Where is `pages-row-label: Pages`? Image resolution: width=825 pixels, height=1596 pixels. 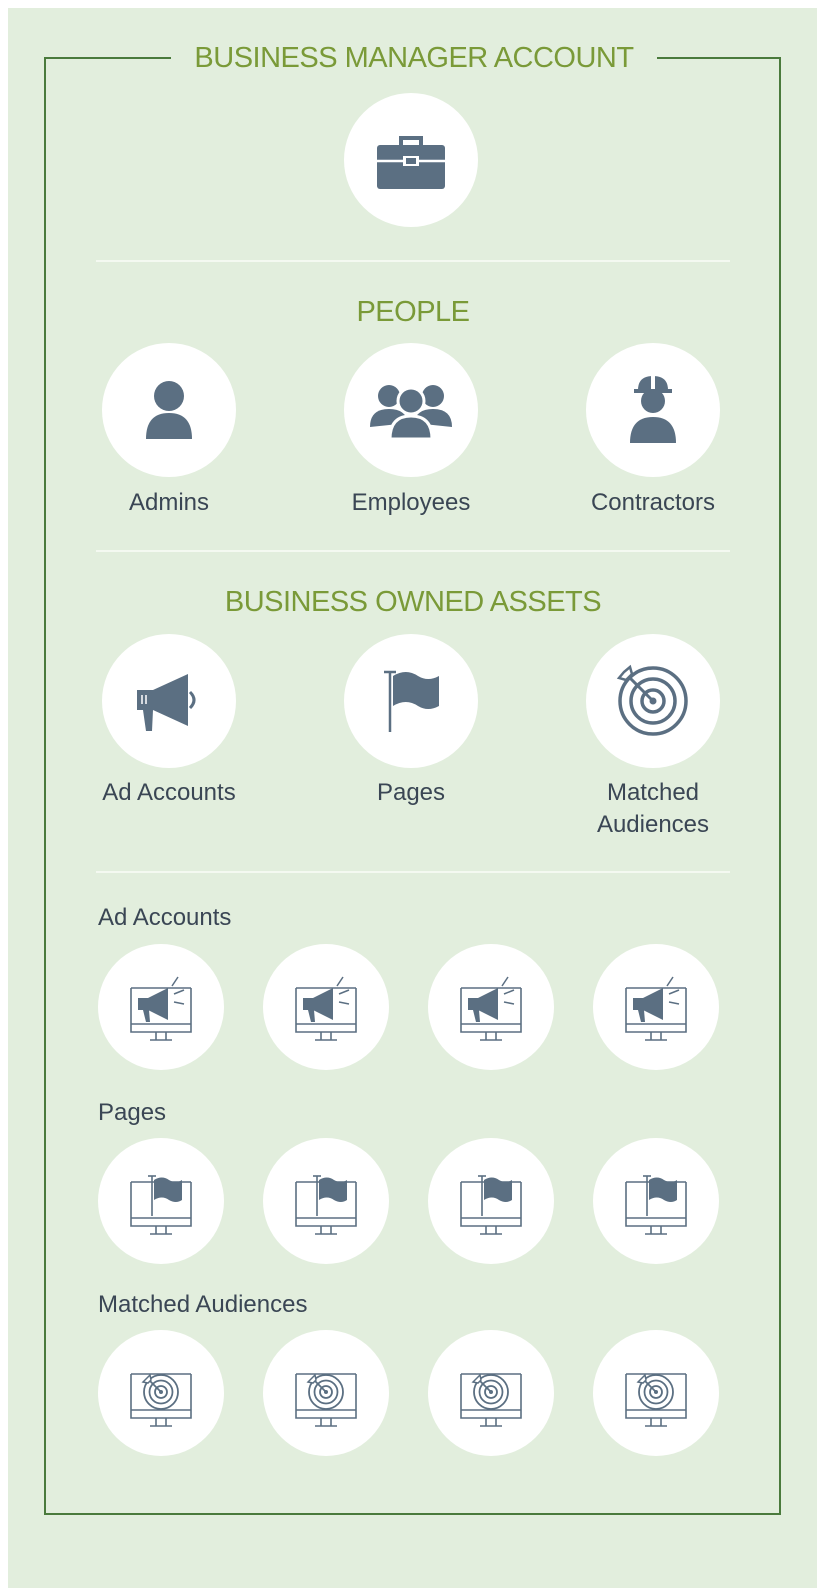 pages-row-label: Pages is located at coordinates (132, 1112).